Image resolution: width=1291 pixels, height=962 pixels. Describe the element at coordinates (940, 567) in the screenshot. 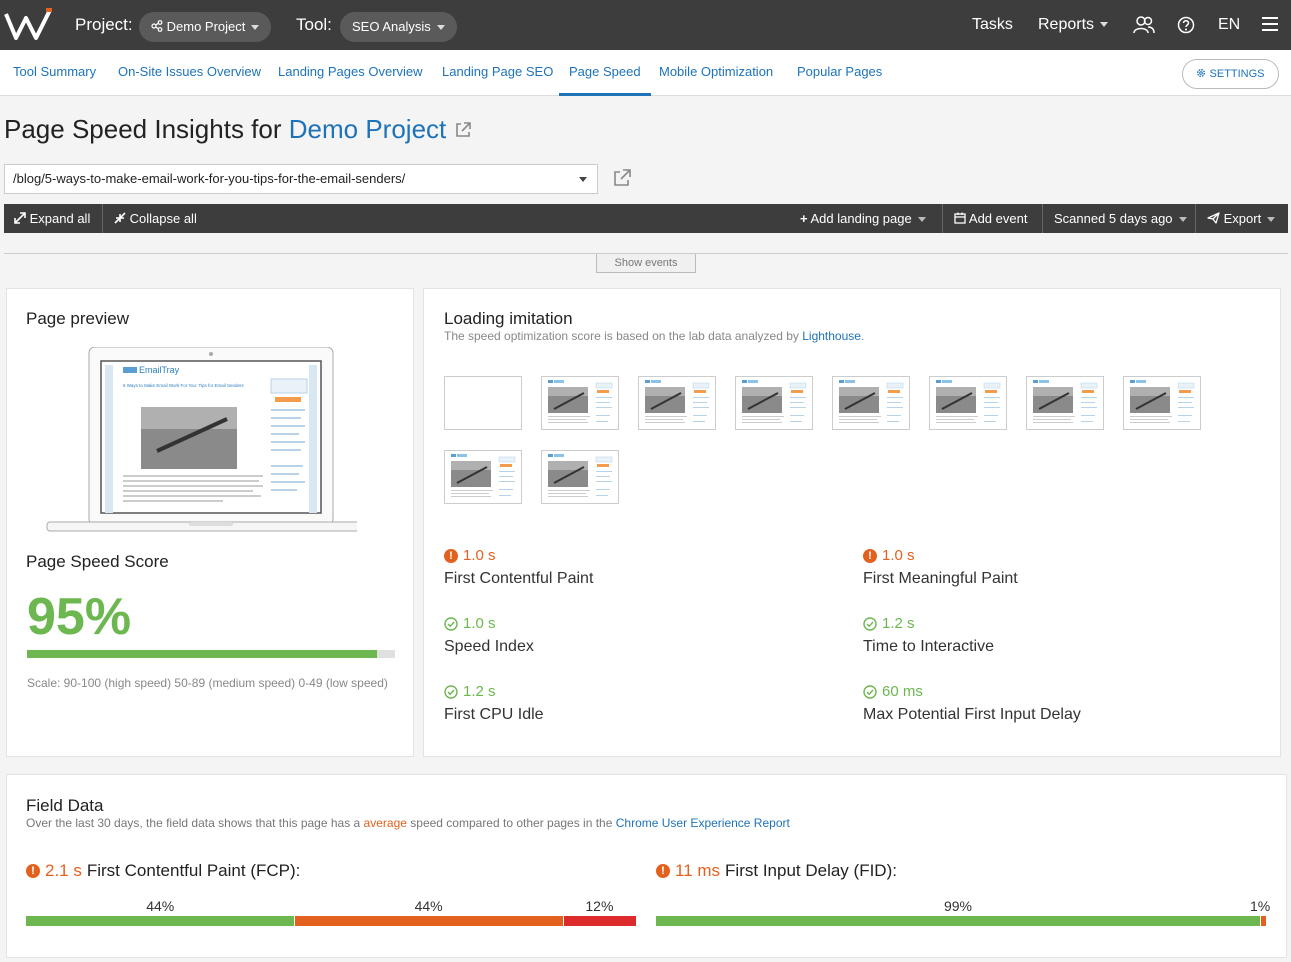

I see `metric-first-meaningful-paint: ! 1.0 s First Meaningful Paint` at that location.